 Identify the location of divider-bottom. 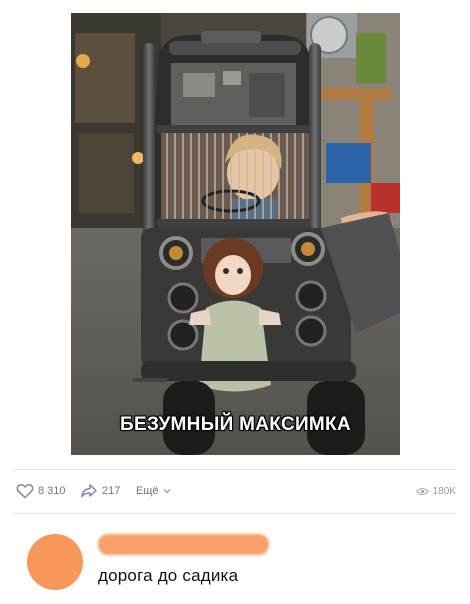
(235, 513).